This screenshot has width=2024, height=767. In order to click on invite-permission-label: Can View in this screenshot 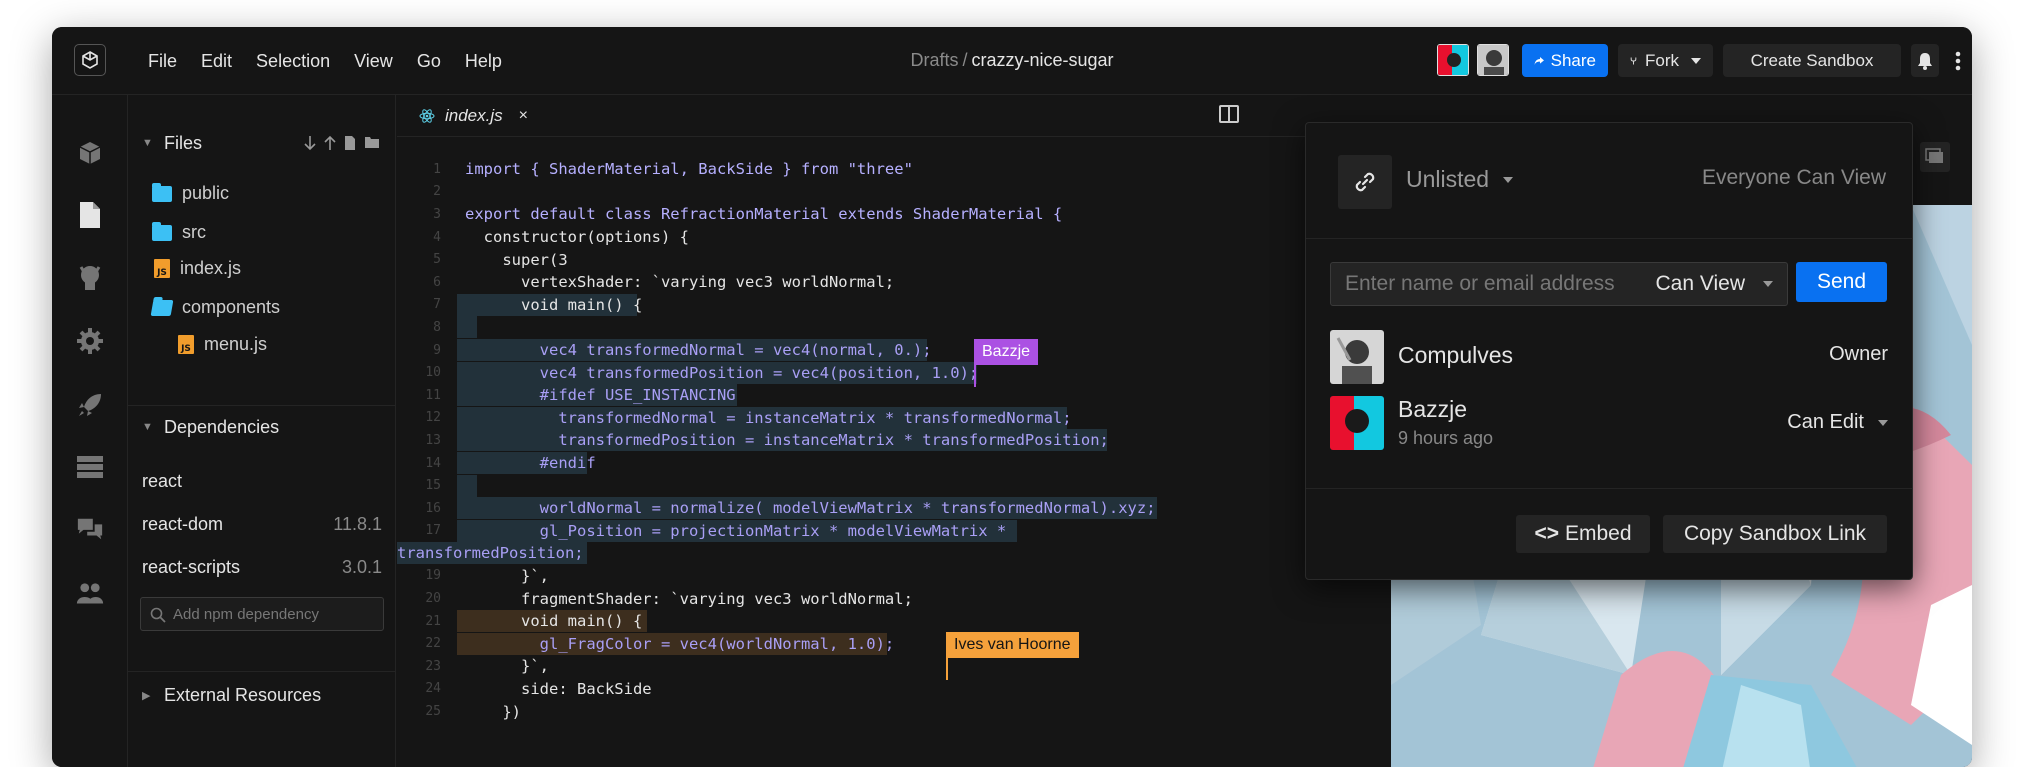, I will do `click(1700, 283)`.